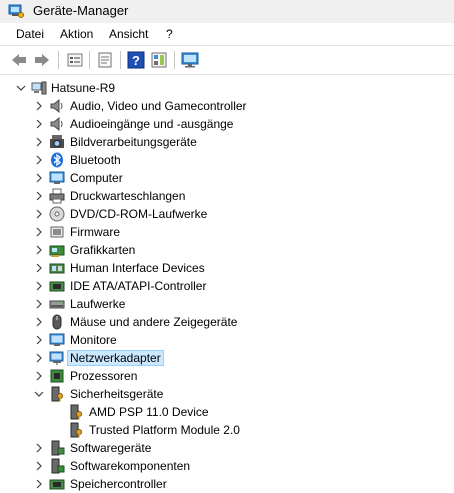 The image size is (454, 493). What do you see at coordinates (118, 484) in the screenshot?
I see `tree-item-label: Speichercontroller` at bounding box center [118, 484].